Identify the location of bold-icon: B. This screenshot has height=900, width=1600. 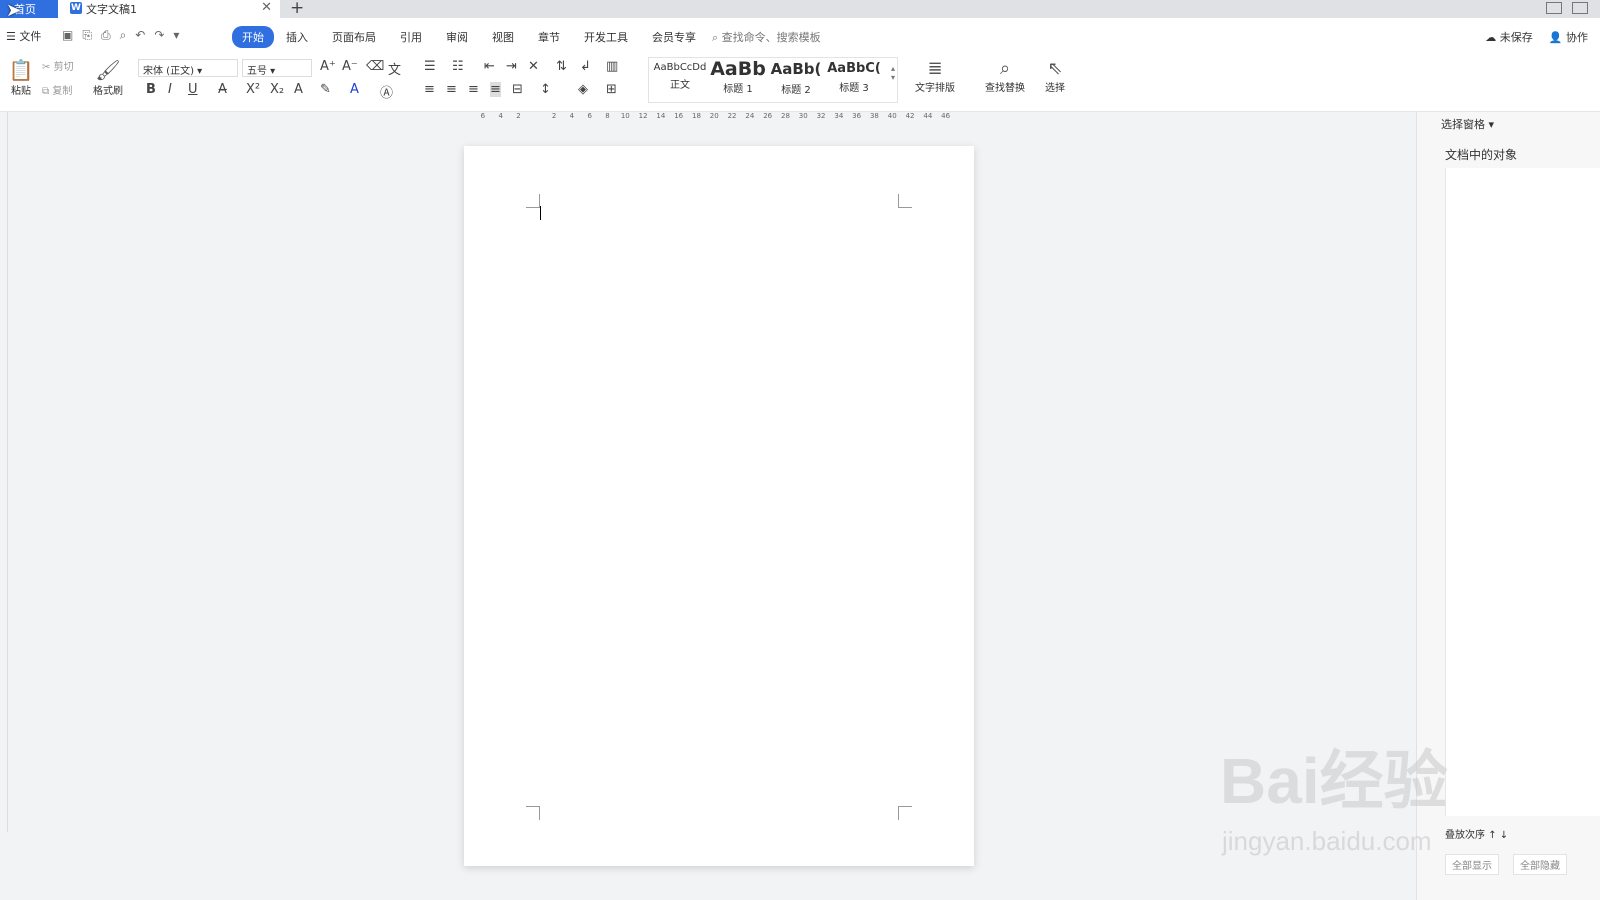
(151, 89).